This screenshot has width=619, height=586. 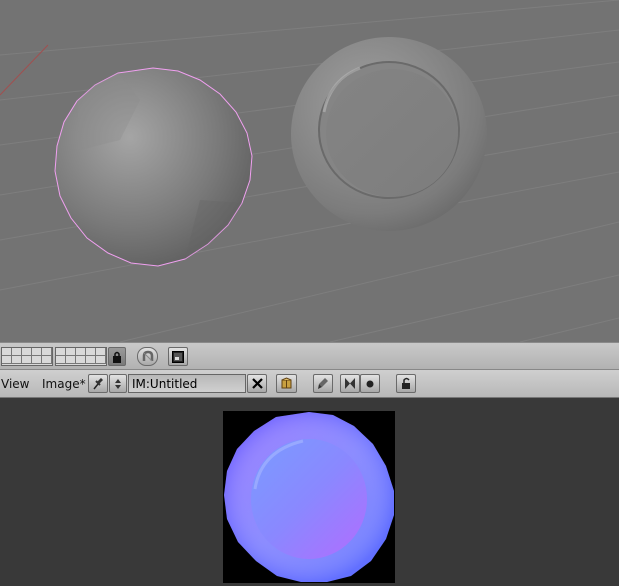 I want to click on point-mode-button, so click(x=370, y=383).